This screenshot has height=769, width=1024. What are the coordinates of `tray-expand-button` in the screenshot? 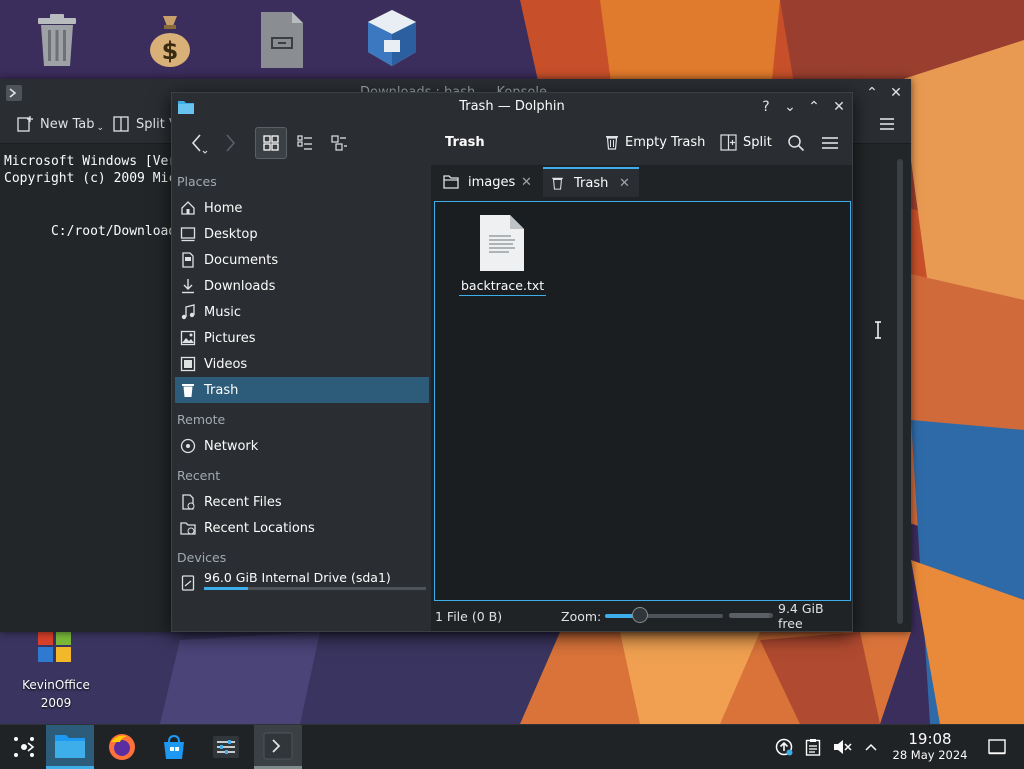 It's located at (871, 747).